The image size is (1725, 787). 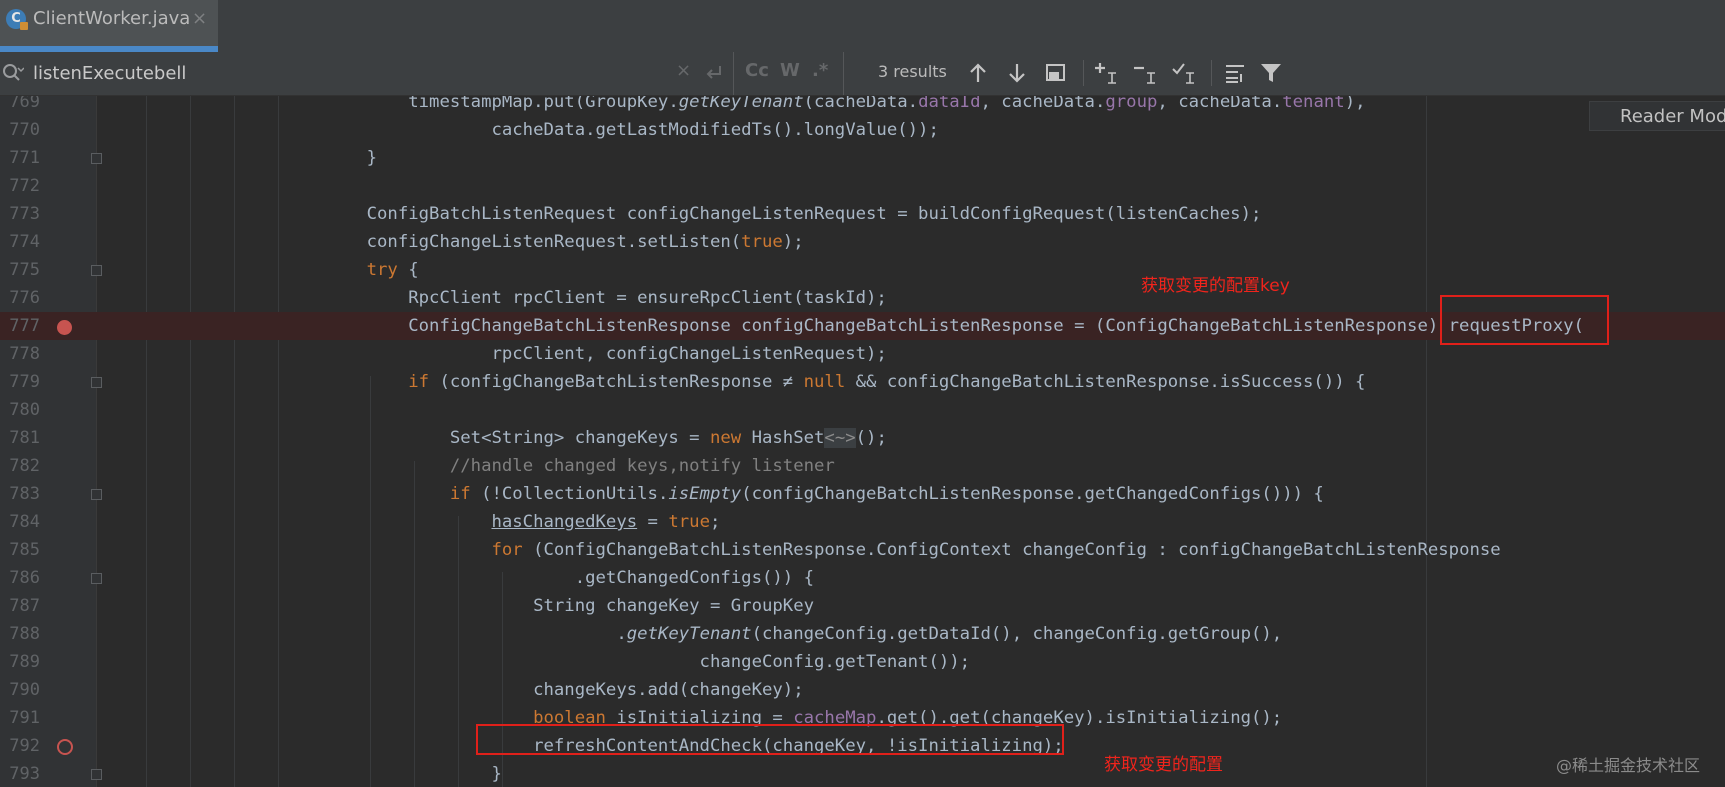 What do you see at coordinates (372, 270) in the screenshot?
I see `code-text: try {` at bounding box center [372, 270].